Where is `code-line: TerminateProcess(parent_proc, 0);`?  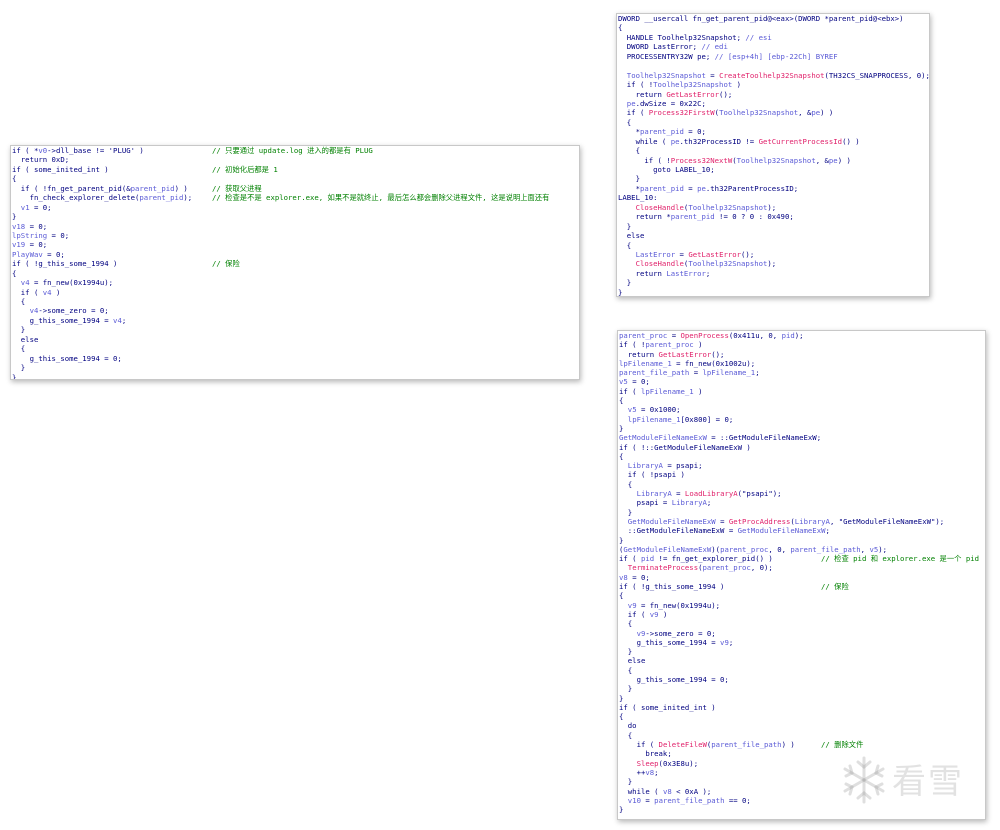 code-line: TerminateProcess(parent_proc, 0); is located at coordinates (801, 567).